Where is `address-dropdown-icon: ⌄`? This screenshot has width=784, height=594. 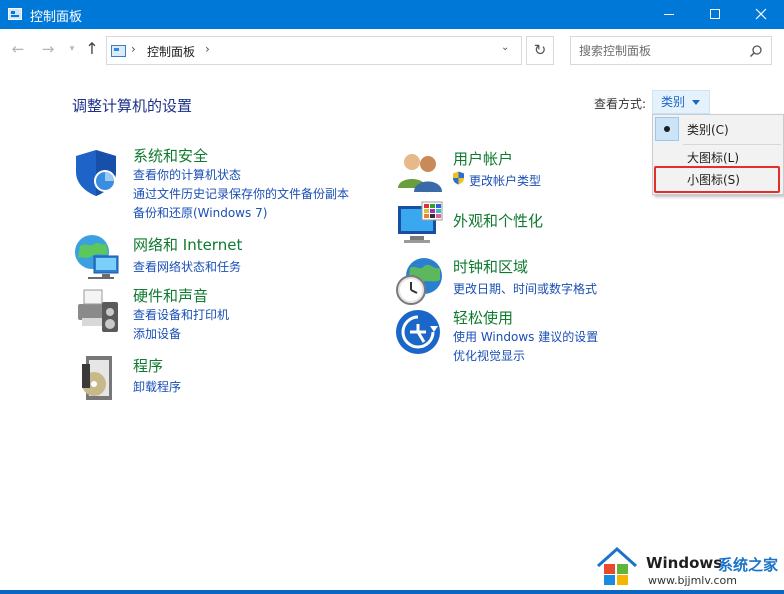 address-dropdown-icon: ⌄ is located at coordinates (505, 47).